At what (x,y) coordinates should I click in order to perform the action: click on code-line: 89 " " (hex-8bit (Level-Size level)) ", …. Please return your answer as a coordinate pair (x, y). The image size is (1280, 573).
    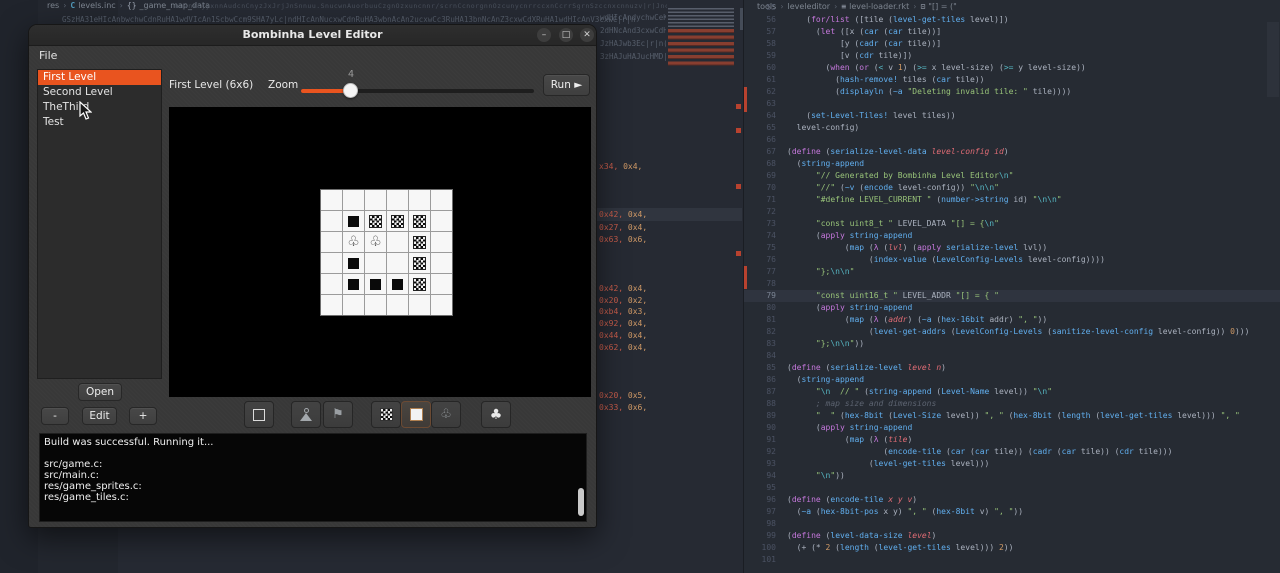
    Looking at the image, I should click on (1012, 416).